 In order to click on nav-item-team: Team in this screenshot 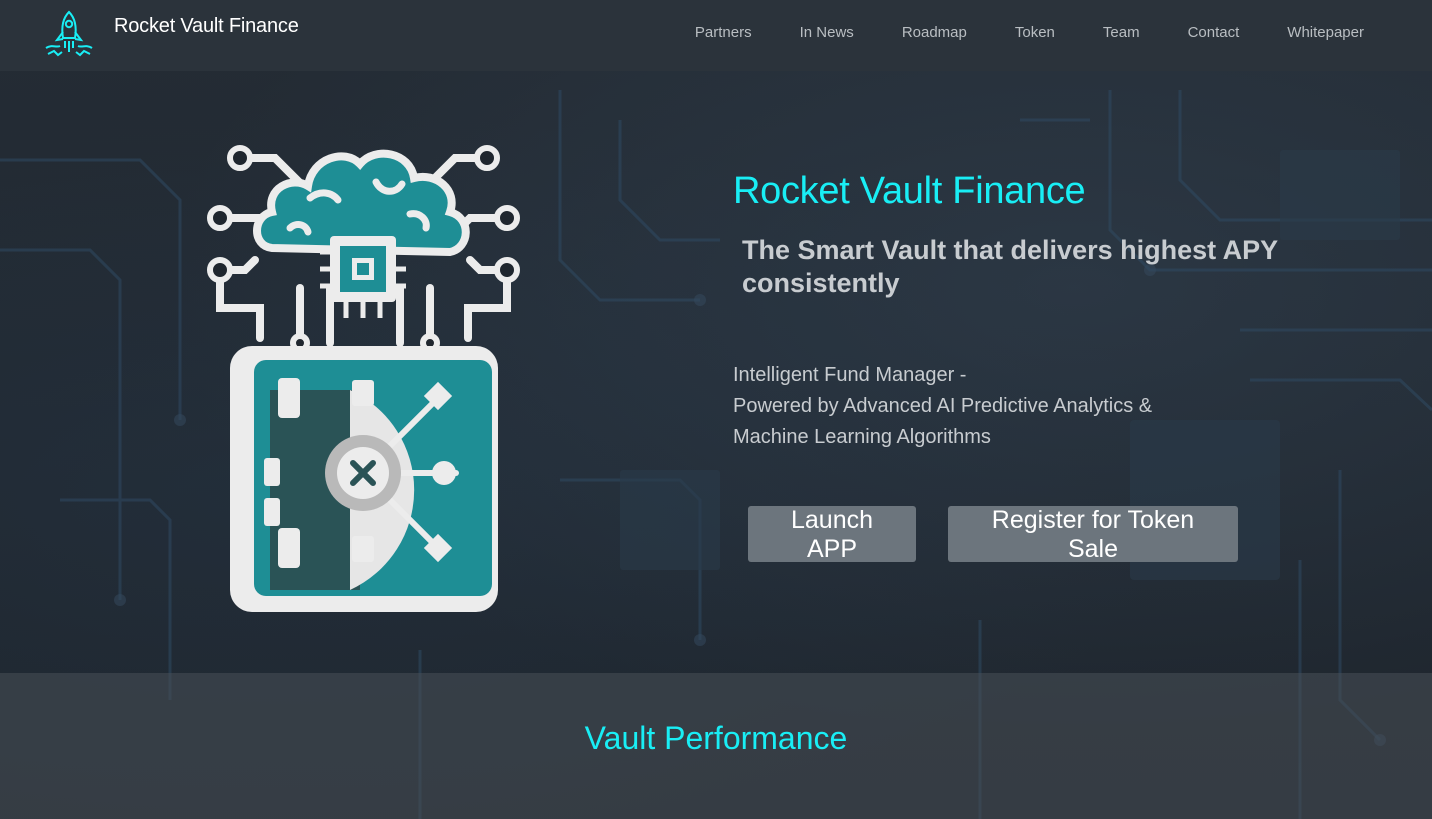, I will do `click(1121, 33)`.